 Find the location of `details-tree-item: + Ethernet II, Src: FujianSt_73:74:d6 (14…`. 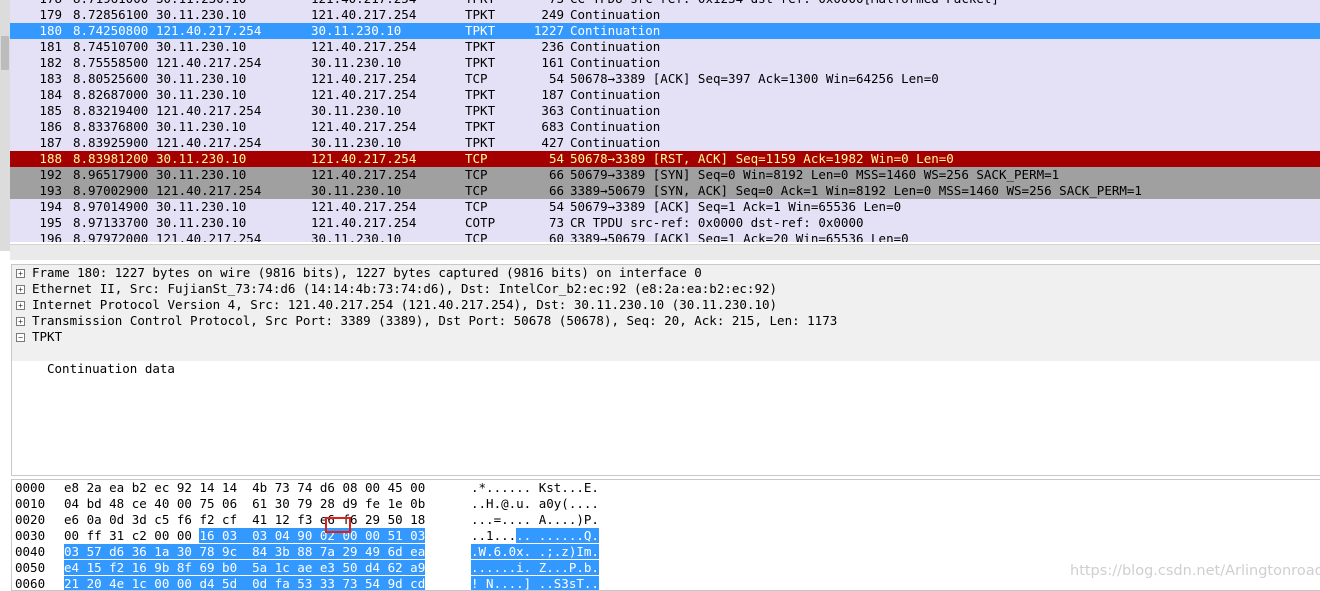

details-tree-item: + Ethernet II, Src: FujianSt_73:74:d6 (14… is located at coordinates (666, 289).